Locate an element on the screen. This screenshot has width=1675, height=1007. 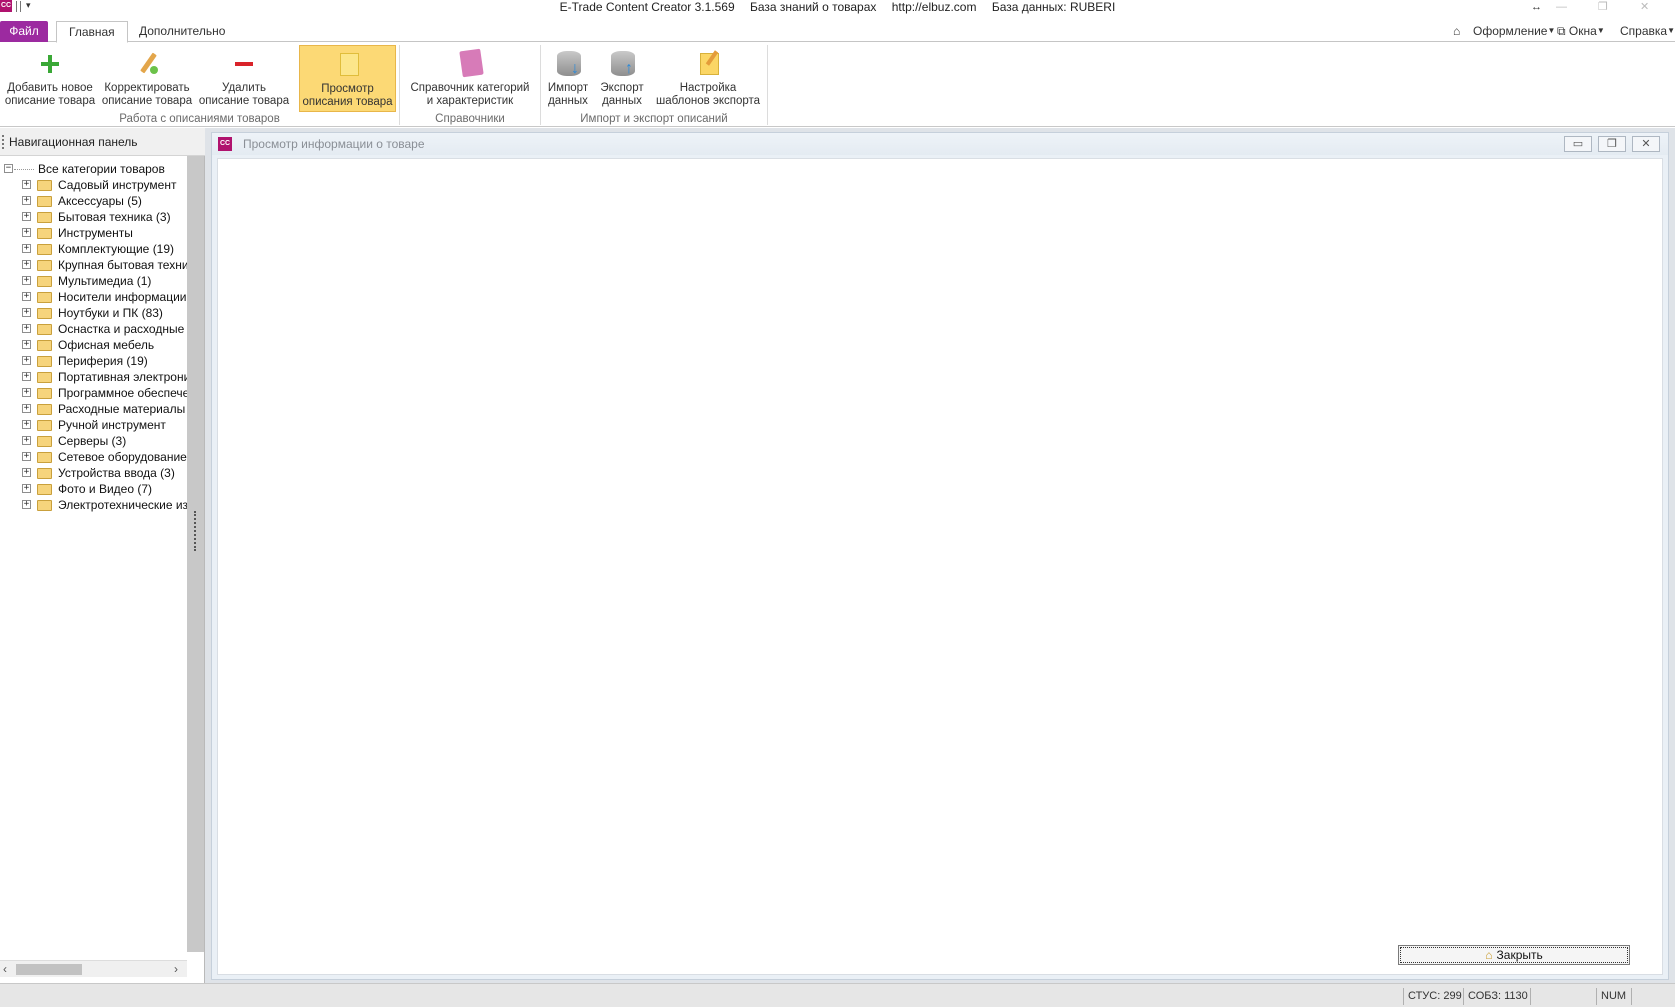
collapse-icon: − is located at coordinates (8, 168).